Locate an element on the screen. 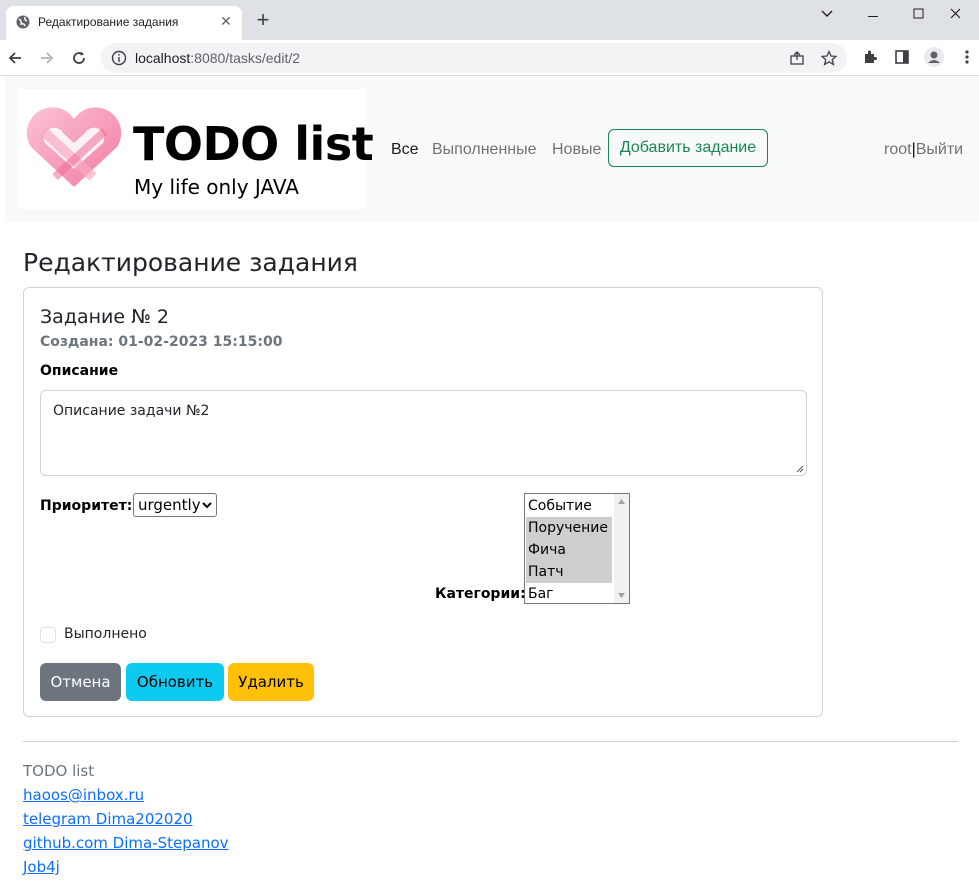 Image resolution: width=979 pixels, height=882 pixels. priority-label: Приоритет: is located at coordinates (86, 506).